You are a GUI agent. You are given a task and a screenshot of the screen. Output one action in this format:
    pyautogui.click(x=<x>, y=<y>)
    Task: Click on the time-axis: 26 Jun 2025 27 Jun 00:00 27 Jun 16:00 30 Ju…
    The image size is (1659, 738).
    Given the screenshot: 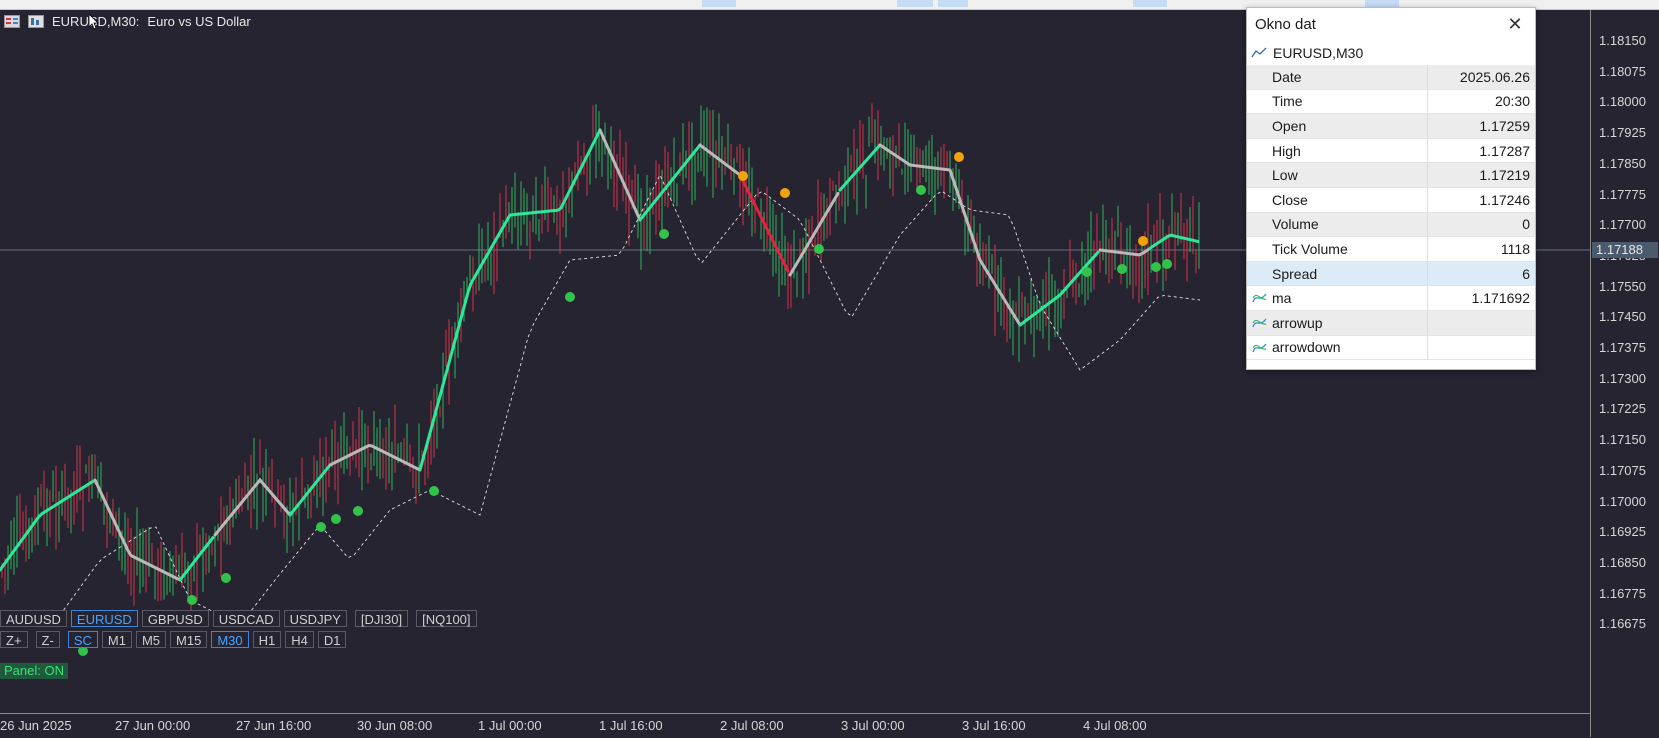 What is the action you would take?
    pyautogui.click(x=795, y=725)
    